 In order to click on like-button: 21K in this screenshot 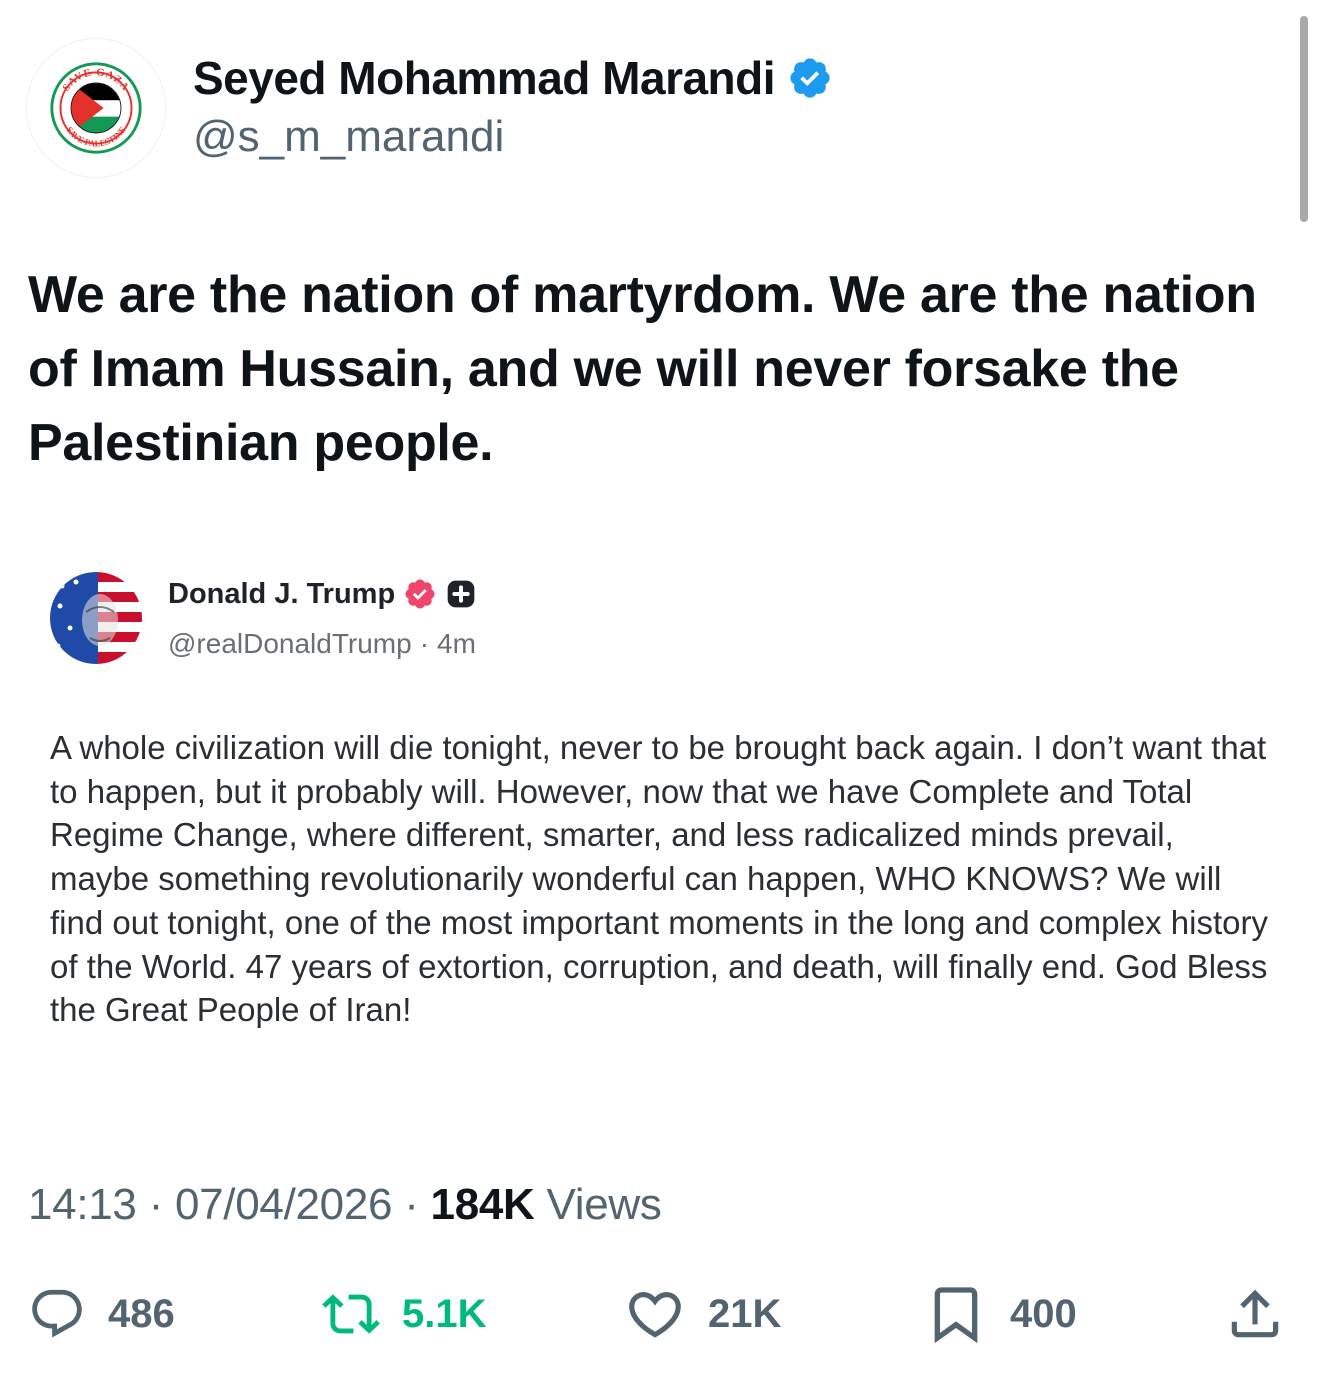, I will do `click(702, 1314)`.